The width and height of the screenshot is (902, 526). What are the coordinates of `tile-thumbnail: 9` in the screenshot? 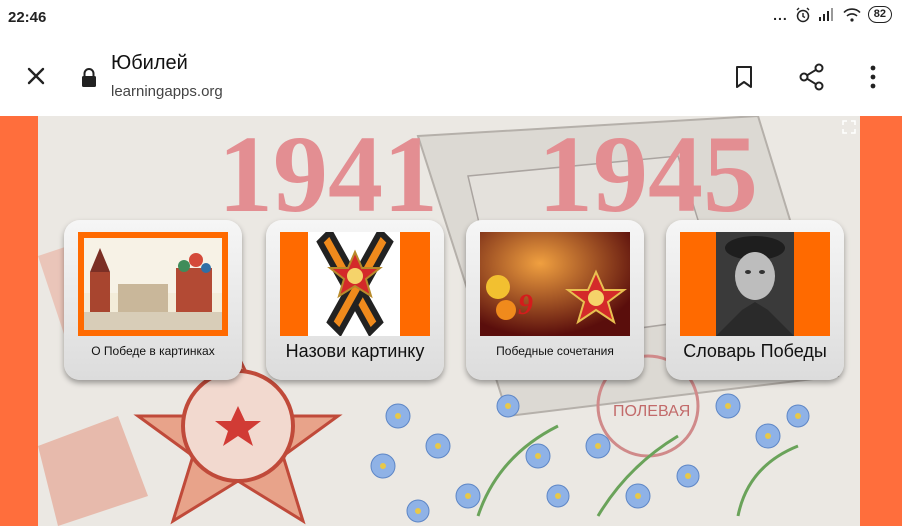 It's located at (555, 284).